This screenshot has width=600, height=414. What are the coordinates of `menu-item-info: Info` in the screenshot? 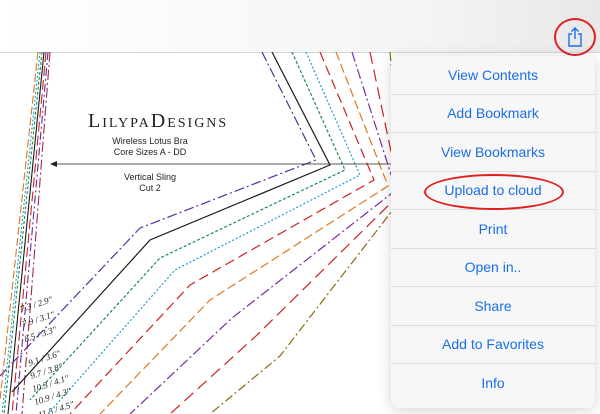 It's located at (493, 383).